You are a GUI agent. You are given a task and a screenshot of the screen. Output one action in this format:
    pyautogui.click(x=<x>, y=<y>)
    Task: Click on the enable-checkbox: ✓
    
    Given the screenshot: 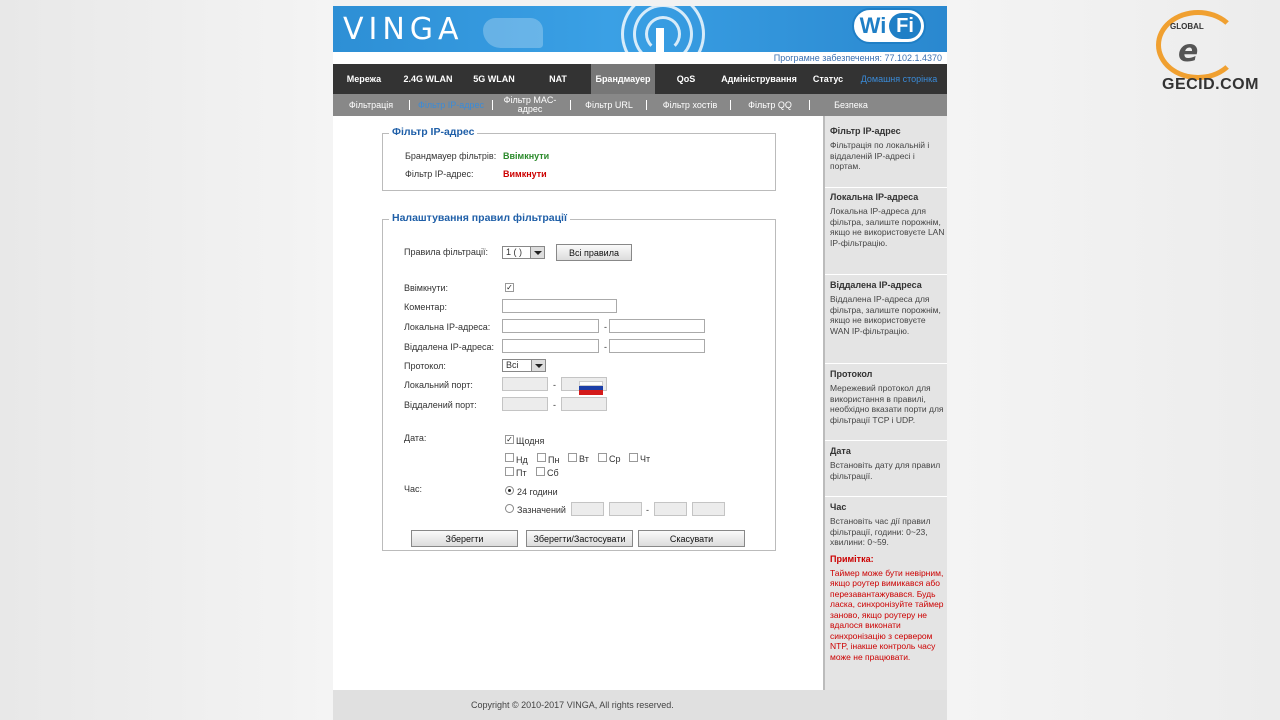 What is the action you would take?
    pyautogui.click(x=509, y=287)
    